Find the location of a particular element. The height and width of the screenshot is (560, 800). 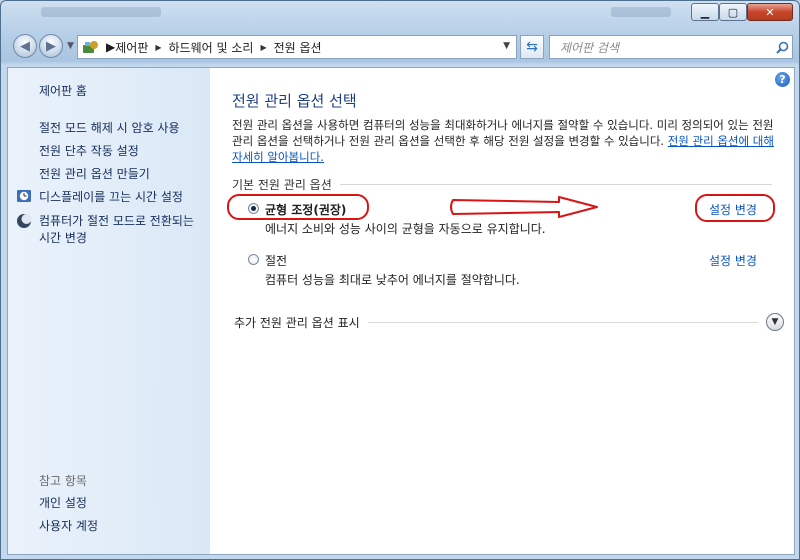

back-button: ◀ is located at coordinates (25, 46).